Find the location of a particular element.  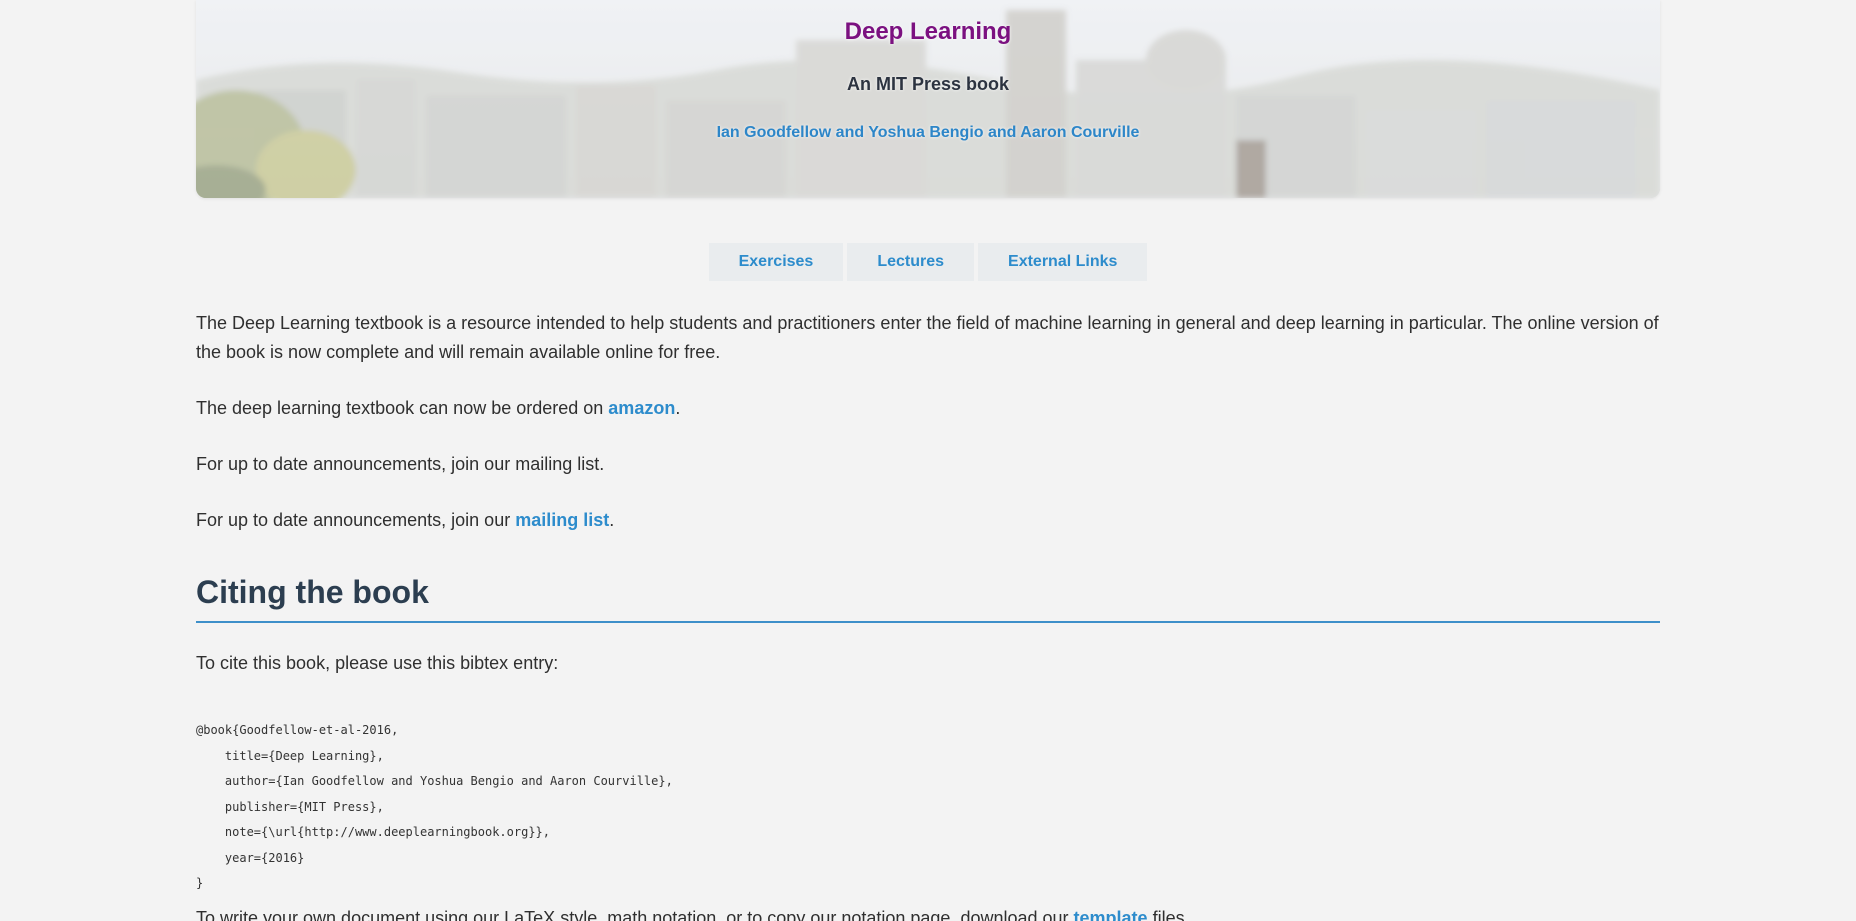

book-subtitle: An MIT Press book is located at coordinates (928, 84).